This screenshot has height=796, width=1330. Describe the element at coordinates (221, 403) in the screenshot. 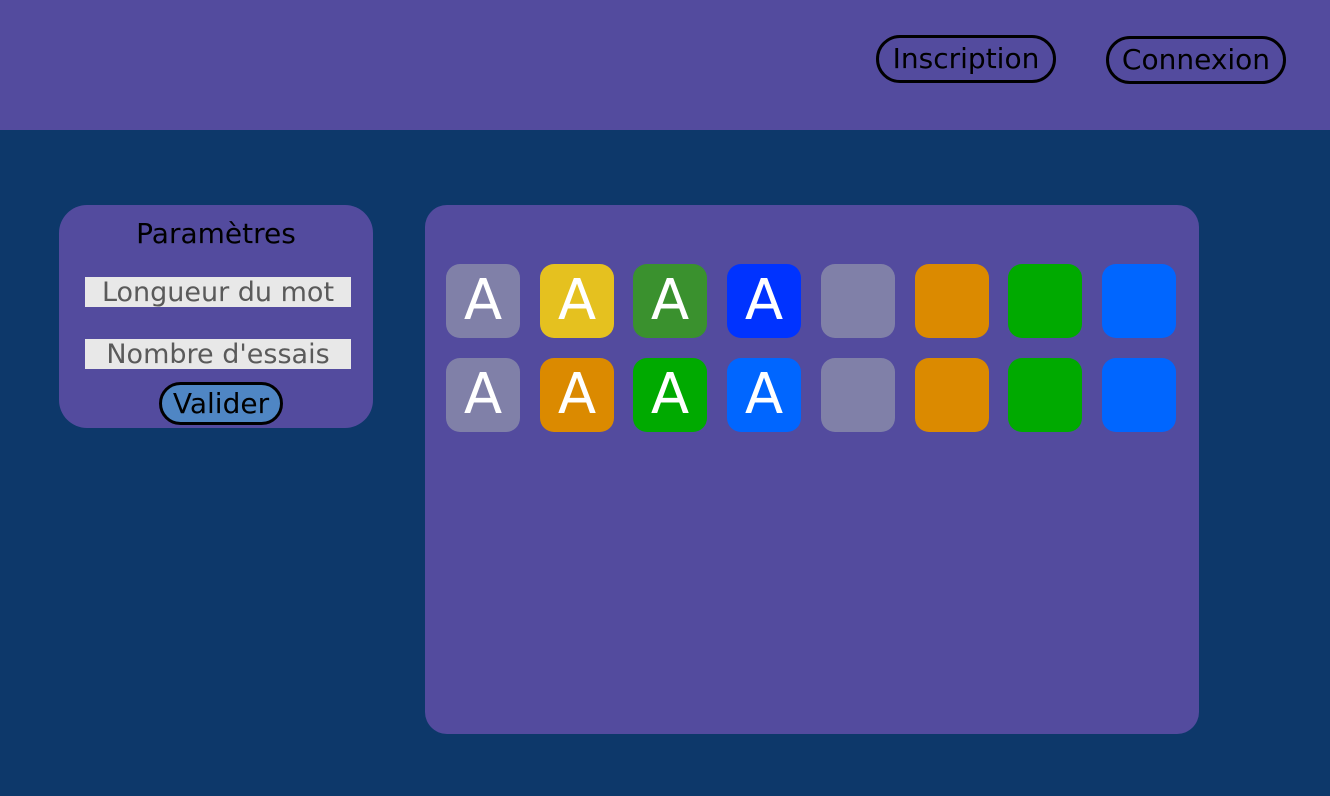

I see `submit-button: Valider` at that location.